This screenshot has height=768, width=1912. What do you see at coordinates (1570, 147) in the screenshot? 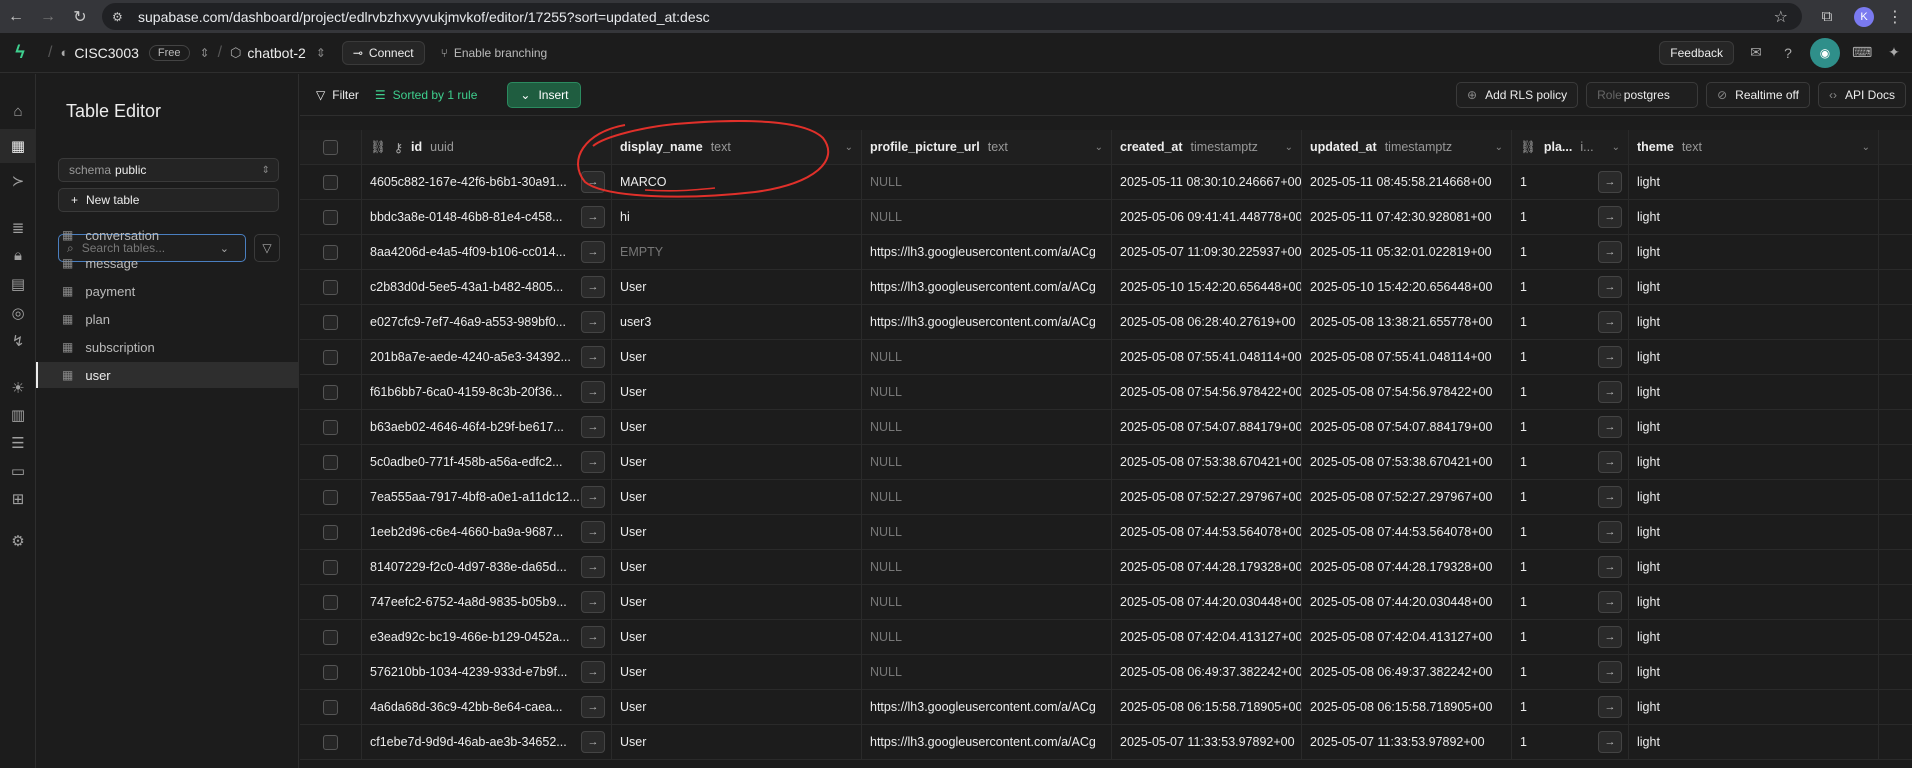
I see `column-header-plan: ⛓ pla... i... ⌄` at bounding box center [1570, 147].